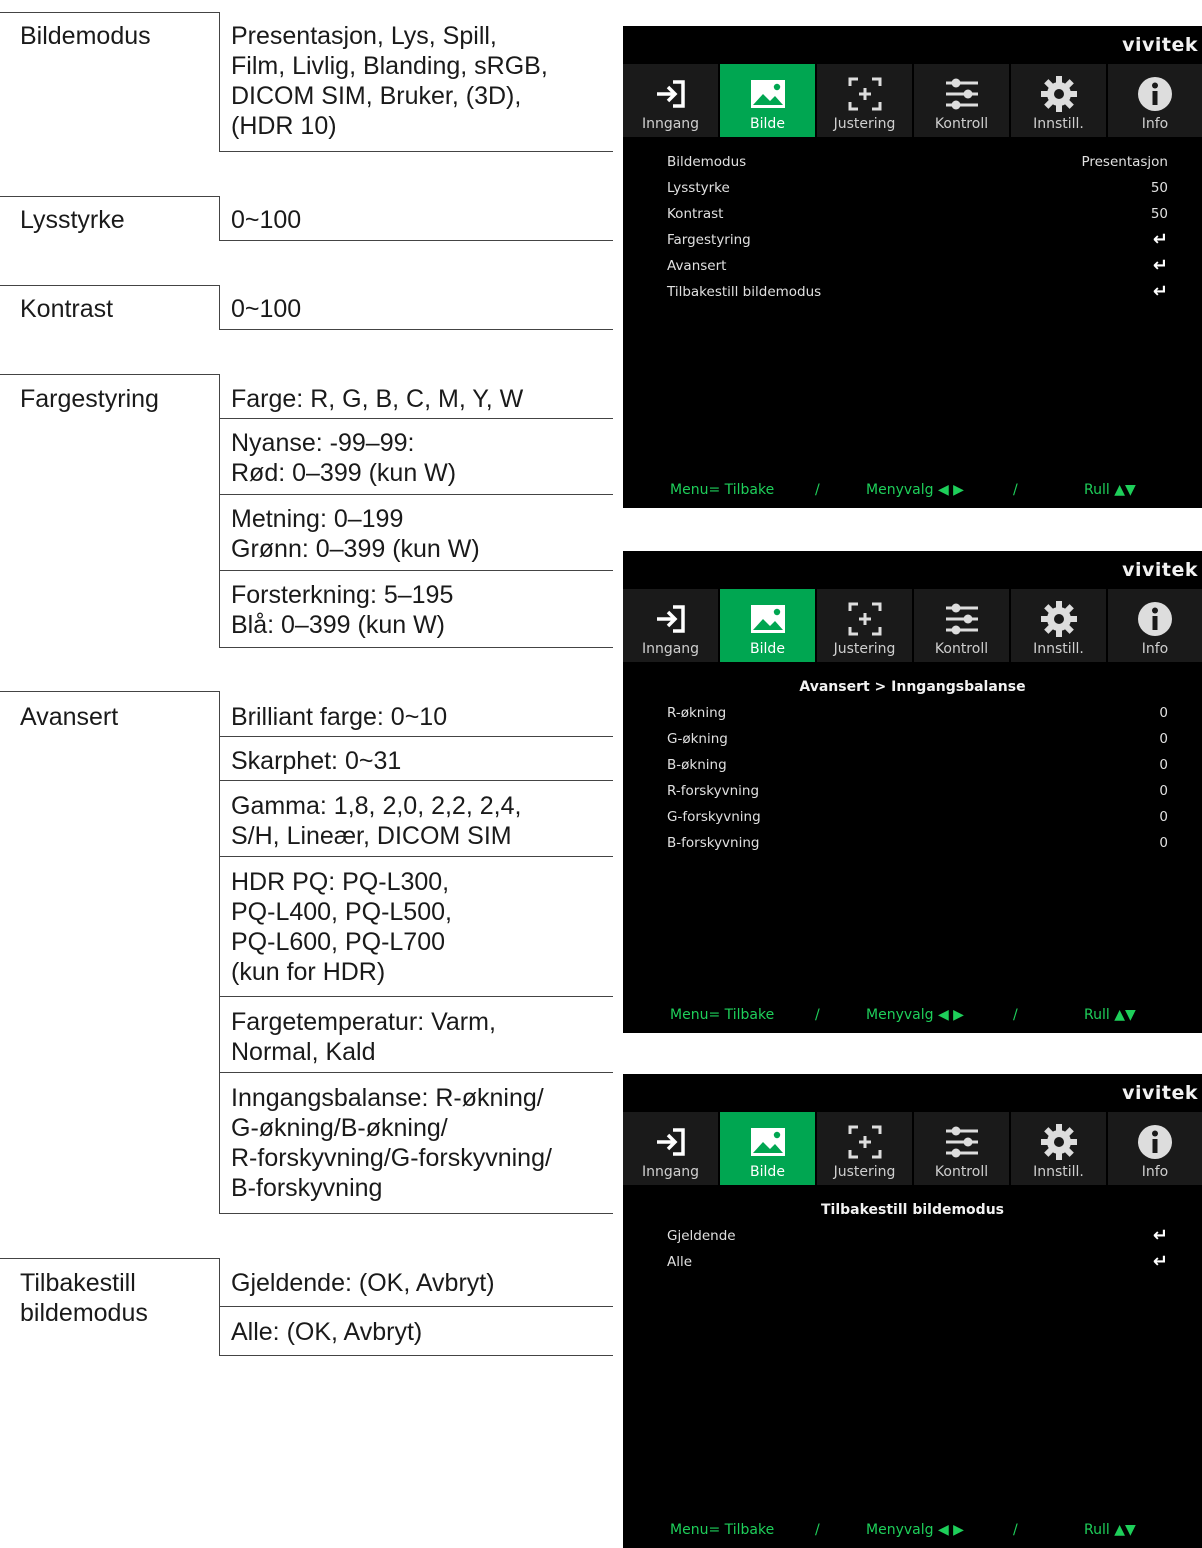  Describe the element at coordinates (917, 769) in the screenshot. I see `menu-row: B-økning 0` at that location.